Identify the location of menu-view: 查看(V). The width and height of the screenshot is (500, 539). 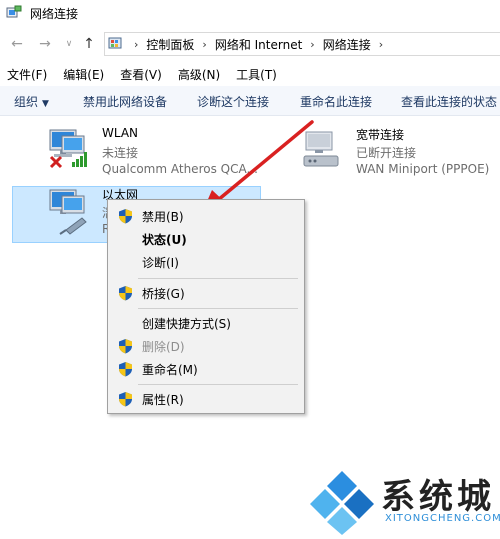
(141, 74).